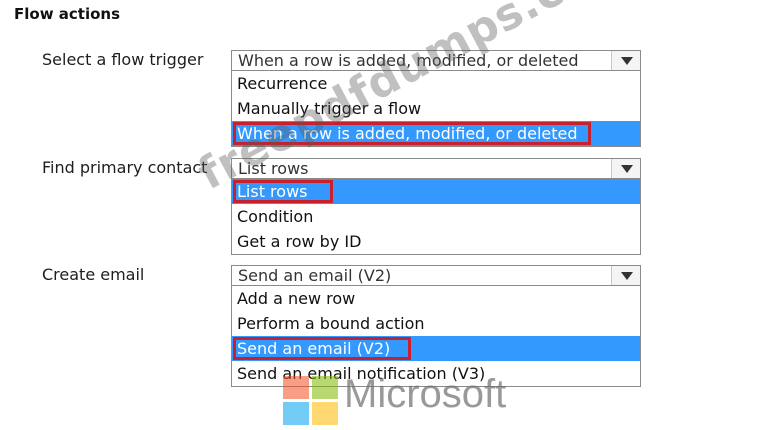 This screenshot has width=759, height=430. Describe the element at coordinates (125, 167) in the screenshot. I see `row-label-primary-contact: Find primary contact` at that location.